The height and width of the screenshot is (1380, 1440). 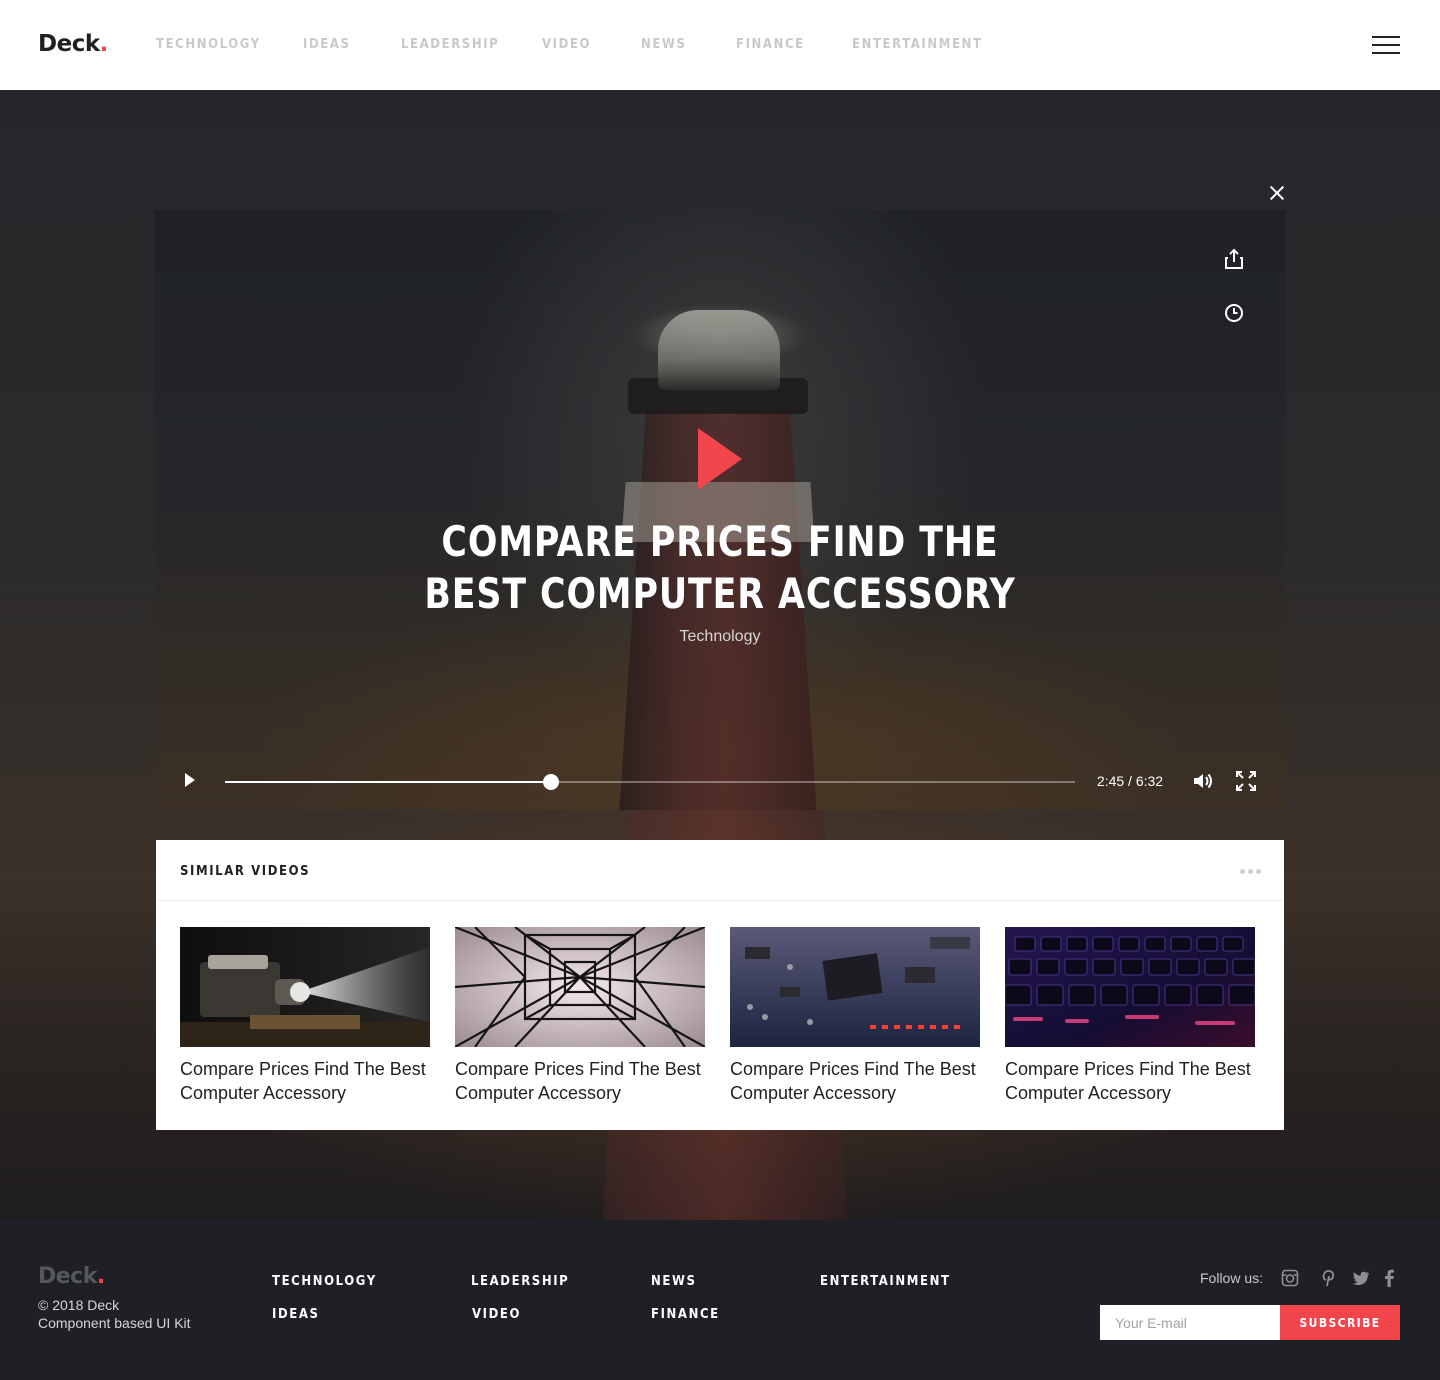 What do you see at coordinates (388, 782) in the screenshot?
I see `progress-bar-fill` at bounding box center [388, 782].